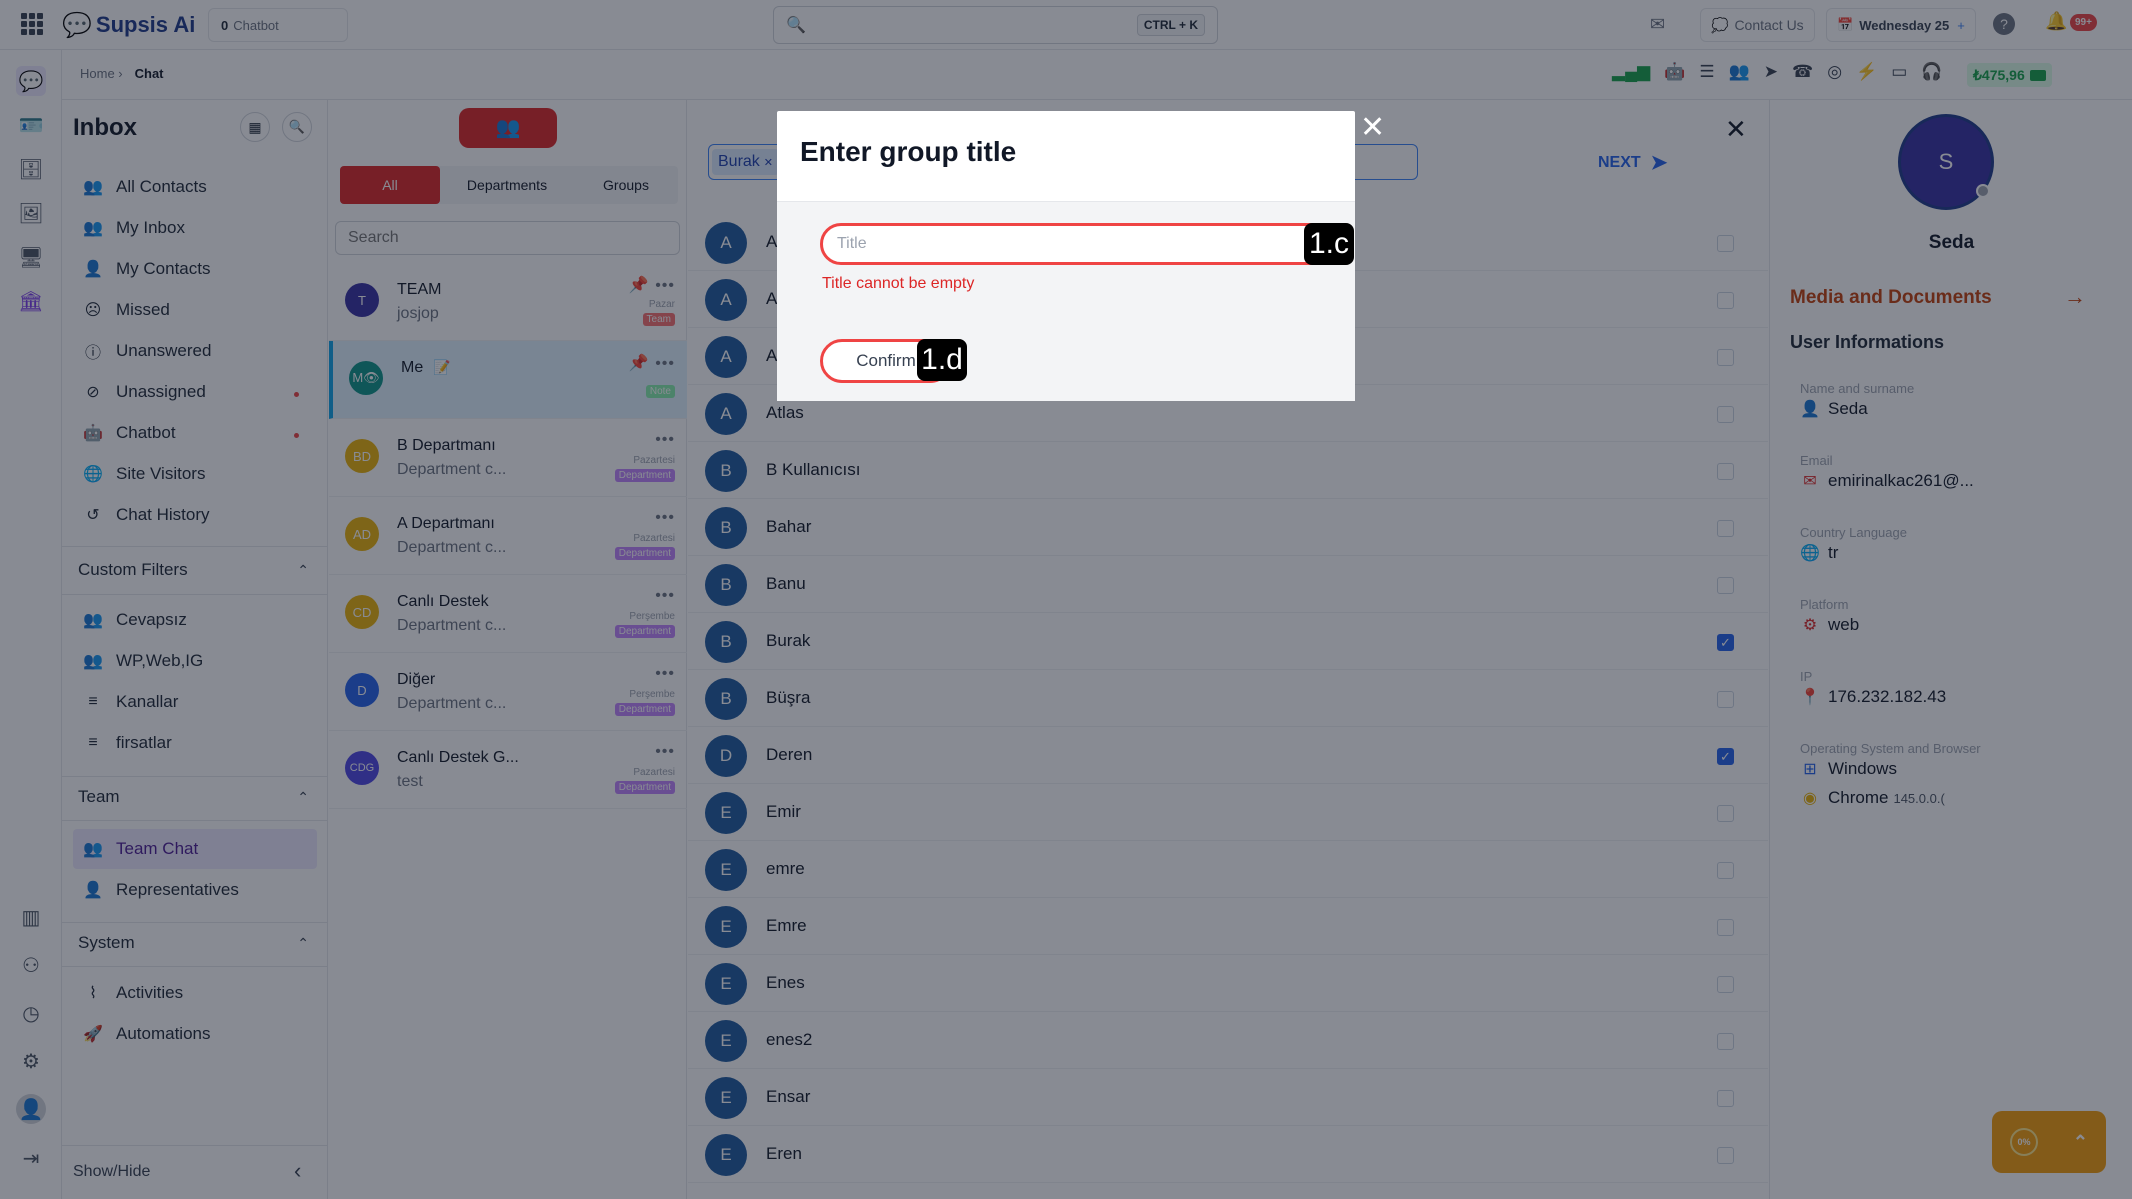 The image size is (2132, 1199). Describe the element at coordinates (942, 360) in the screenshot. I see `step-badge-confirm: 1.d` at that location.